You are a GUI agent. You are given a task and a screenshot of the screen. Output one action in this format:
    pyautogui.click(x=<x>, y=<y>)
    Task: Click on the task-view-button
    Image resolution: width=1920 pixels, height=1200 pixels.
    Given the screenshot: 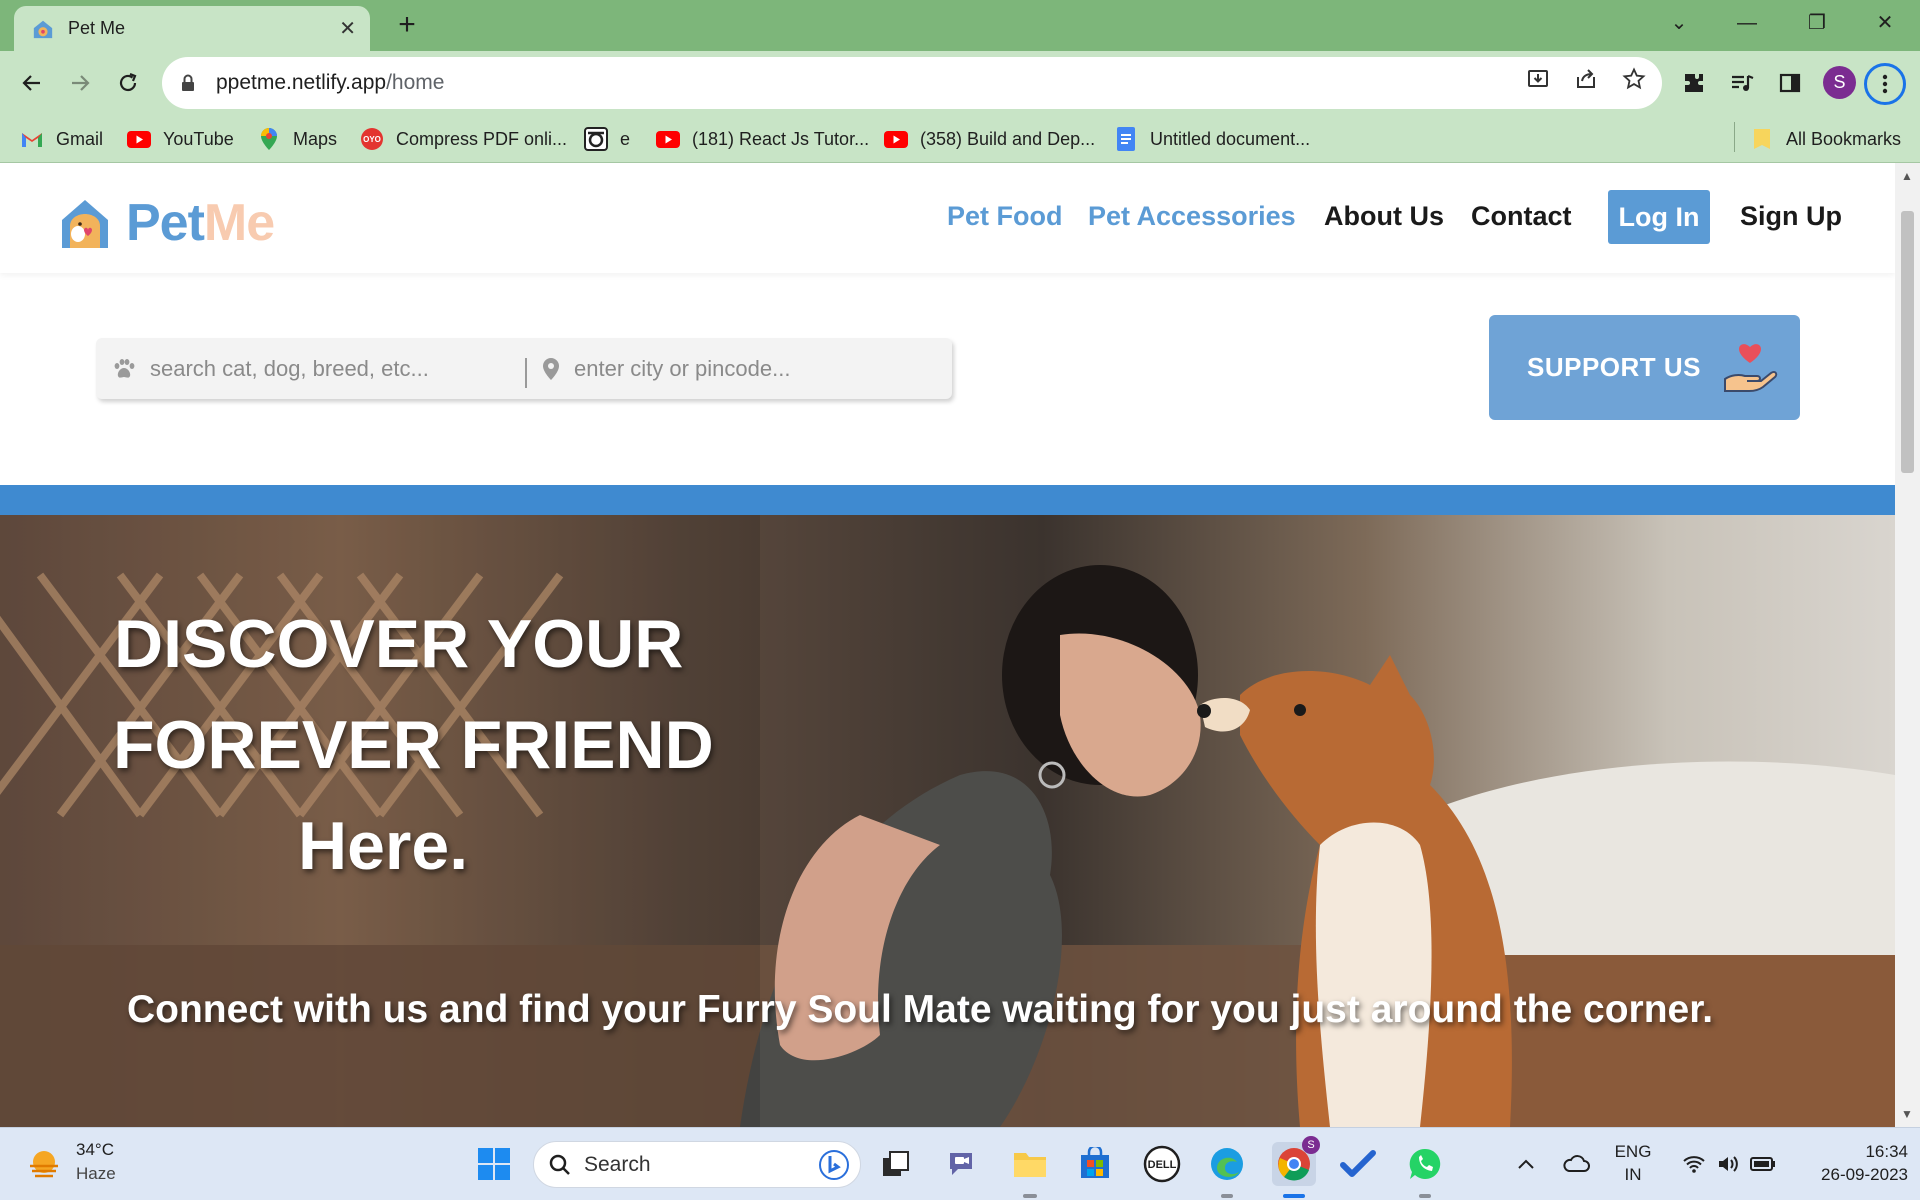 What is the action you would take?
    pyautogui.click(x=896, y=1164)
    